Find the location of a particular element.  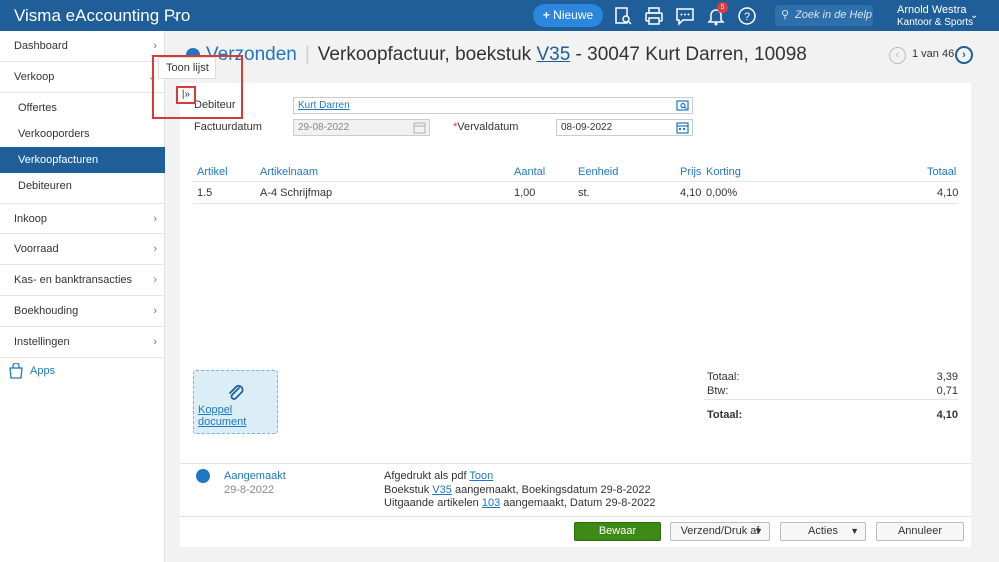

sidebar-item-label: Verkoop is located at coordinates (34, 77).